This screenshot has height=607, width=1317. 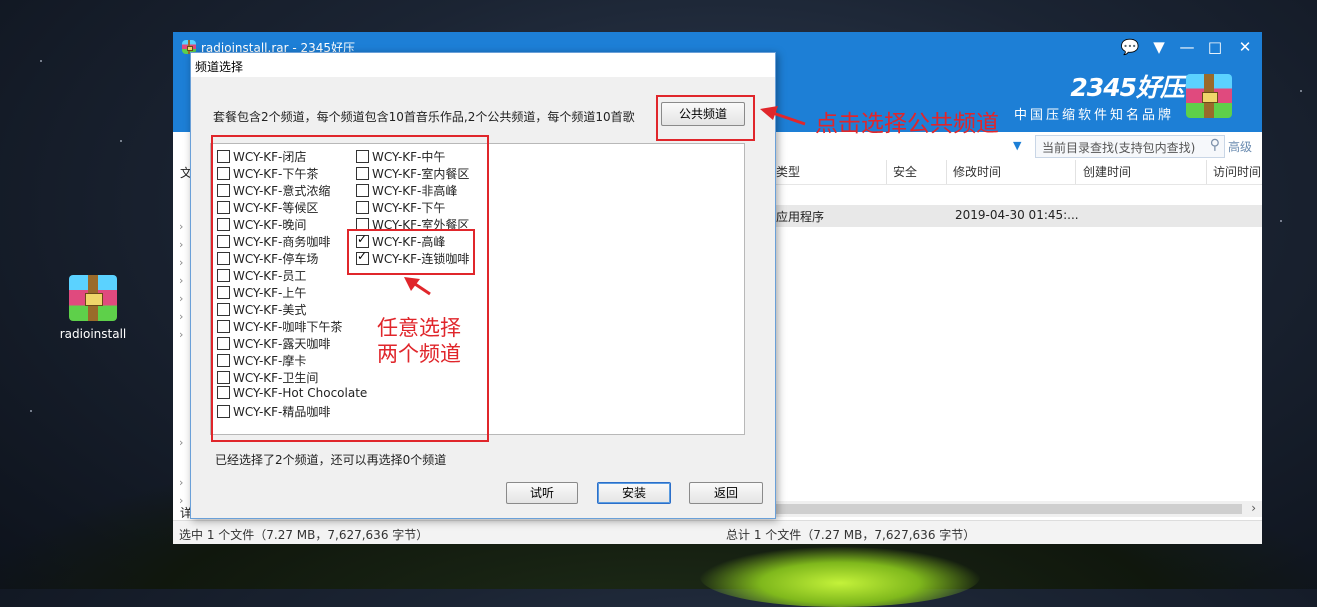 I want to click on annotation-arrows, so click(x=605, y=201).